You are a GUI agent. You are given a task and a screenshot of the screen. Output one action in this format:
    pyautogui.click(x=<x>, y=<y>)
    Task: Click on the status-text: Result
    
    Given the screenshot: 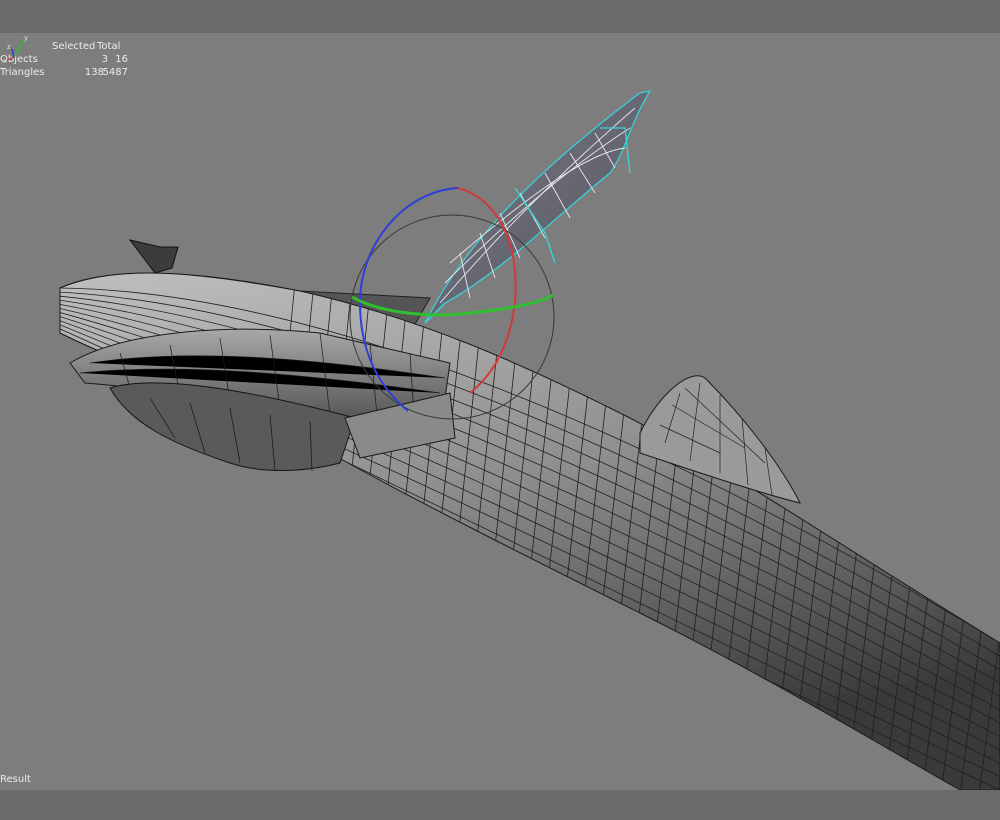 What is the action you would take?
    pyautogui.click(x=15, y=779)
    